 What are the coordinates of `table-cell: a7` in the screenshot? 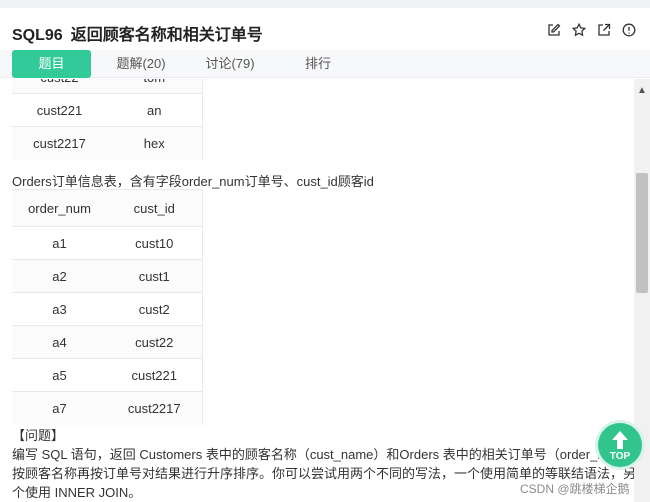 It's located at (59, 408).